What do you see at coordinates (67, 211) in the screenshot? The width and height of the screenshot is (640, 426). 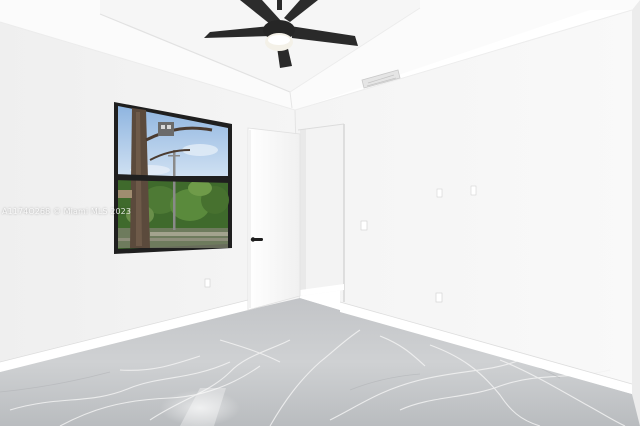 I see `mls-watermark: A1174O268 © Miami MLS 2023` at bounding box center [67, 211].